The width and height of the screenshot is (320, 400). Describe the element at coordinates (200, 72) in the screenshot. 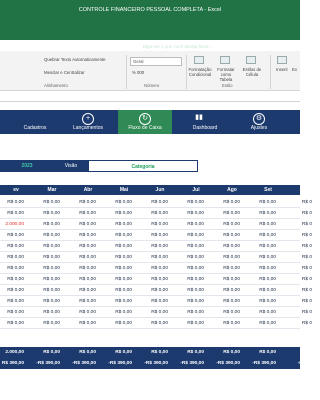

I see `conditional-formatting-button: Formatação Condicional` at that location.